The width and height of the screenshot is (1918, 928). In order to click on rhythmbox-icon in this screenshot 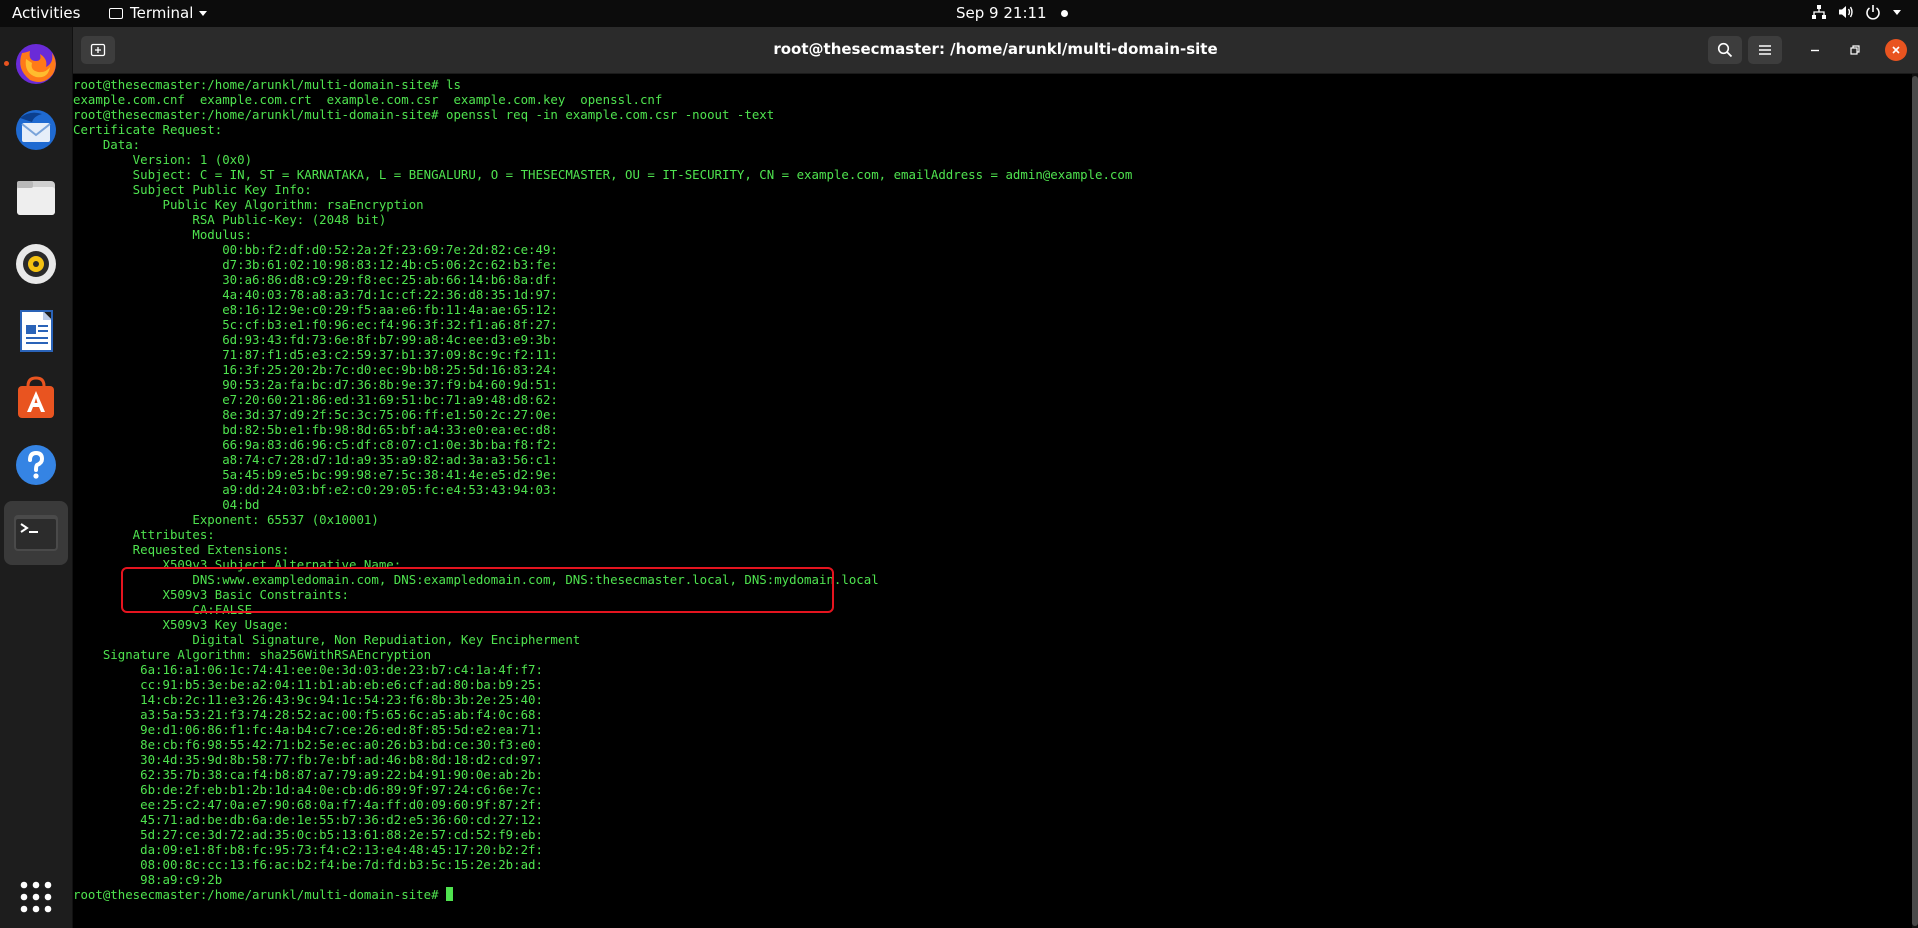, I will do `click(36, 264)`.